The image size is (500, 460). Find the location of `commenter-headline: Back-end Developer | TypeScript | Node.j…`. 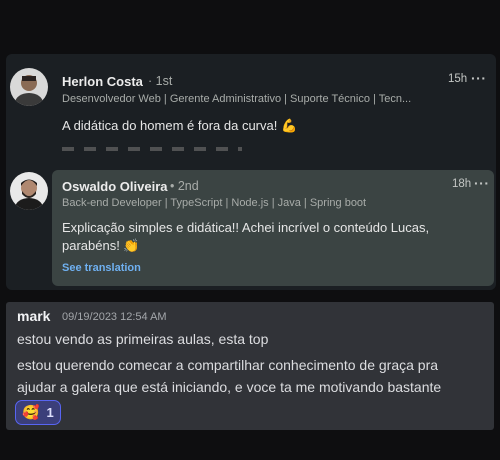

commenter-headline: Back-end Developer | TypeScript | Node.j… is located at coordinates (214, 203).